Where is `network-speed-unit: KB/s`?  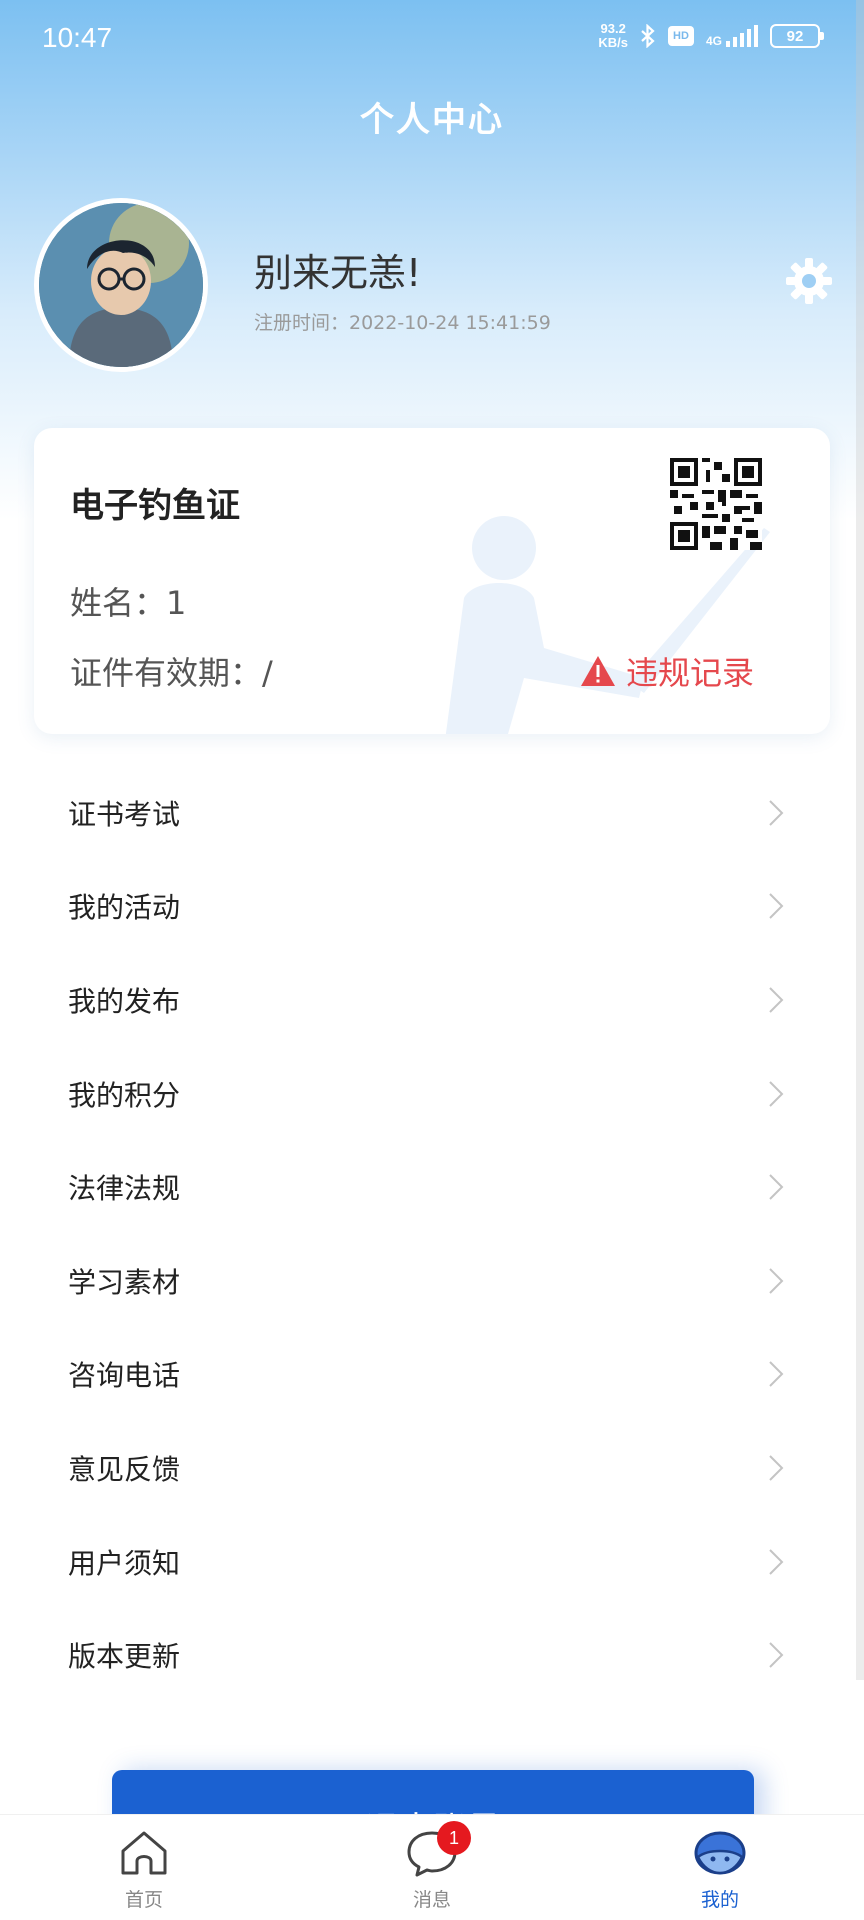
network-speed-unit: KB/s is located at coordinates (613, 42).